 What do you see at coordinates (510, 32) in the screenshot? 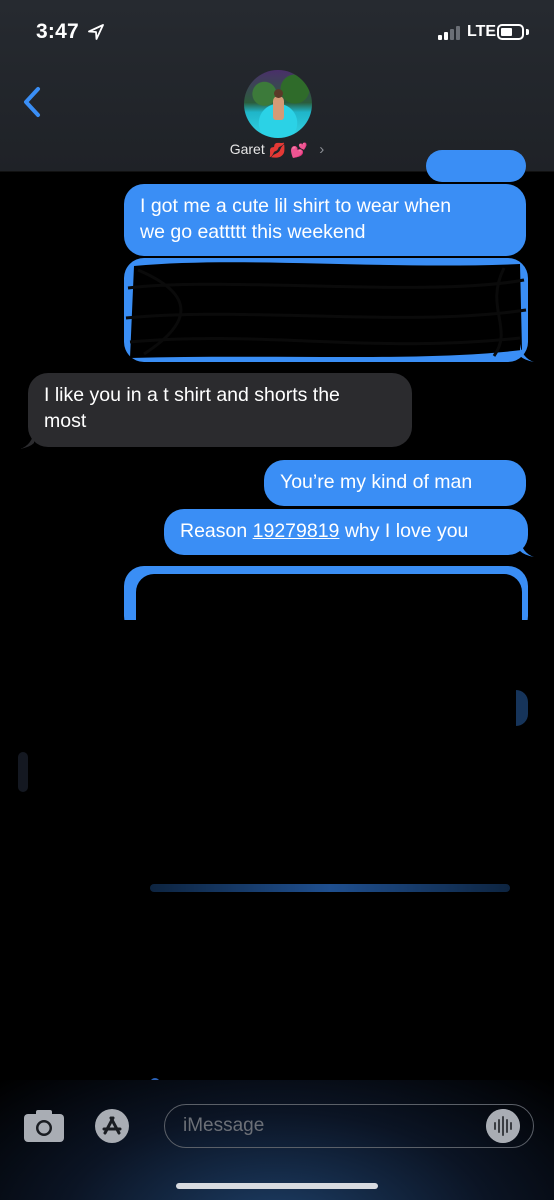
I see `battery-icon` at bounding box center [510, 32].